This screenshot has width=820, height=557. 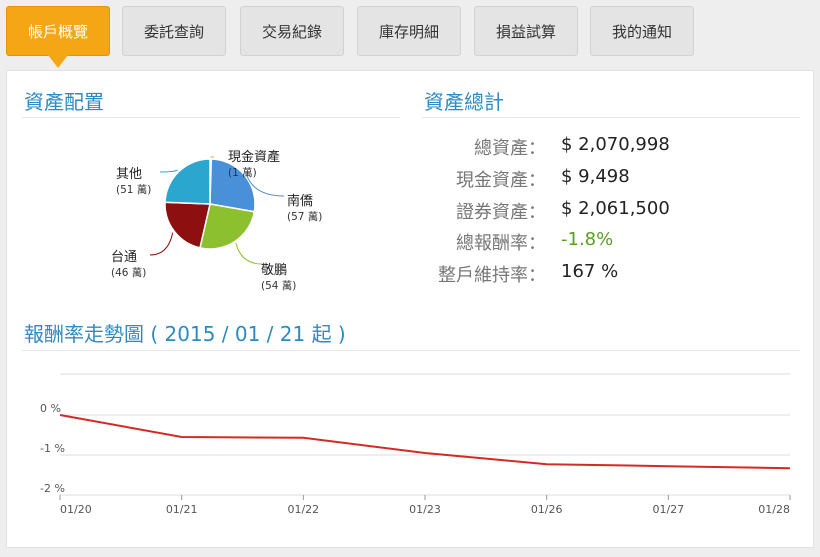 I want to click on pie-slice-amount: (54 萬), so click(x=278, y=285).